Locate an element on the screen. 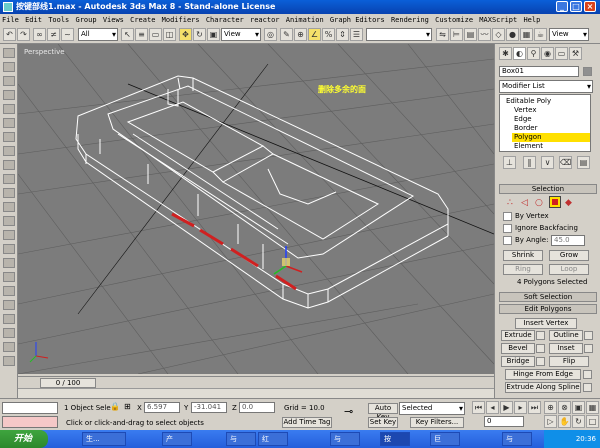 The width and height of the screenshot is (600, 448). rope-collection-icon is located at coordinates (9, 95).